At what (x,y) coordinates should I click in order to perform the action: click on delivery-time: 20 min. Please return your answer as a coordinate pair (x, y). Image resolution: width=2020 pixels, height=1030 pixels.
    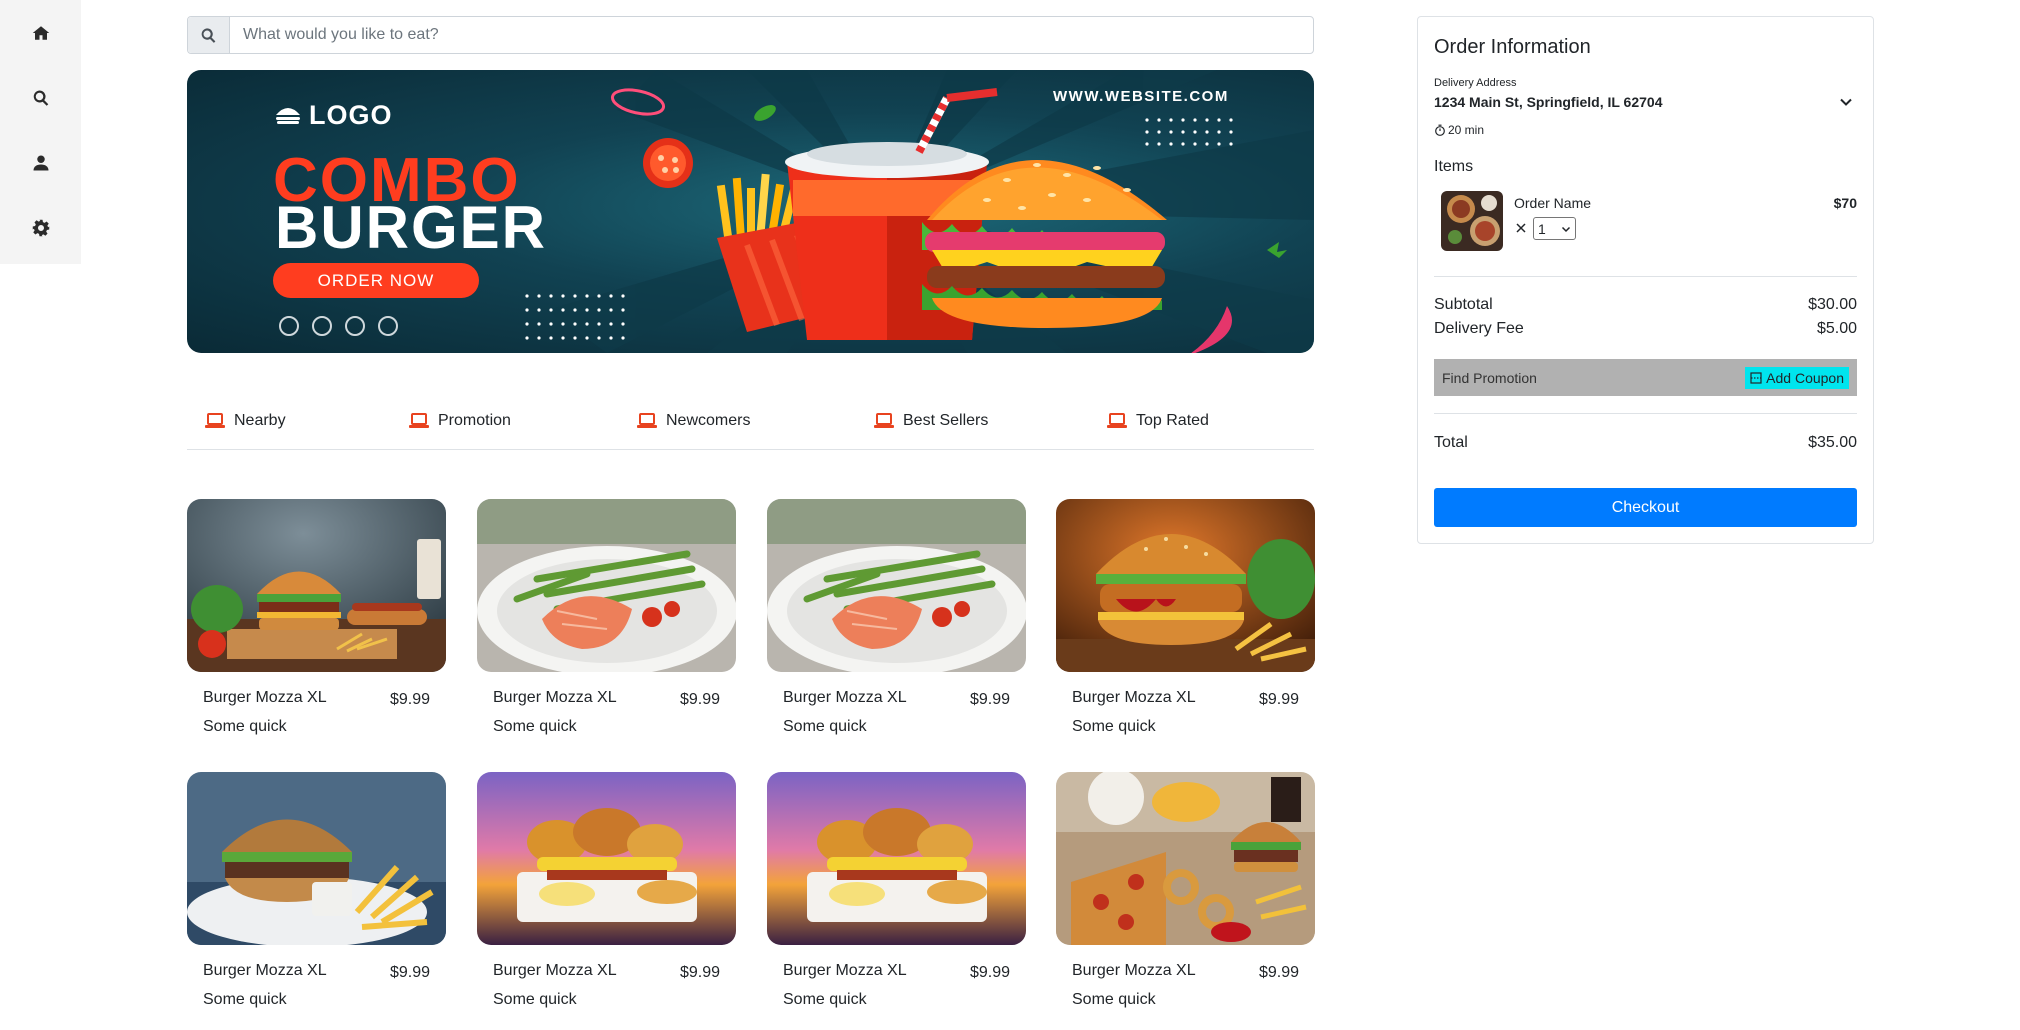
    Looking at the image, I should click on (1459, 130).